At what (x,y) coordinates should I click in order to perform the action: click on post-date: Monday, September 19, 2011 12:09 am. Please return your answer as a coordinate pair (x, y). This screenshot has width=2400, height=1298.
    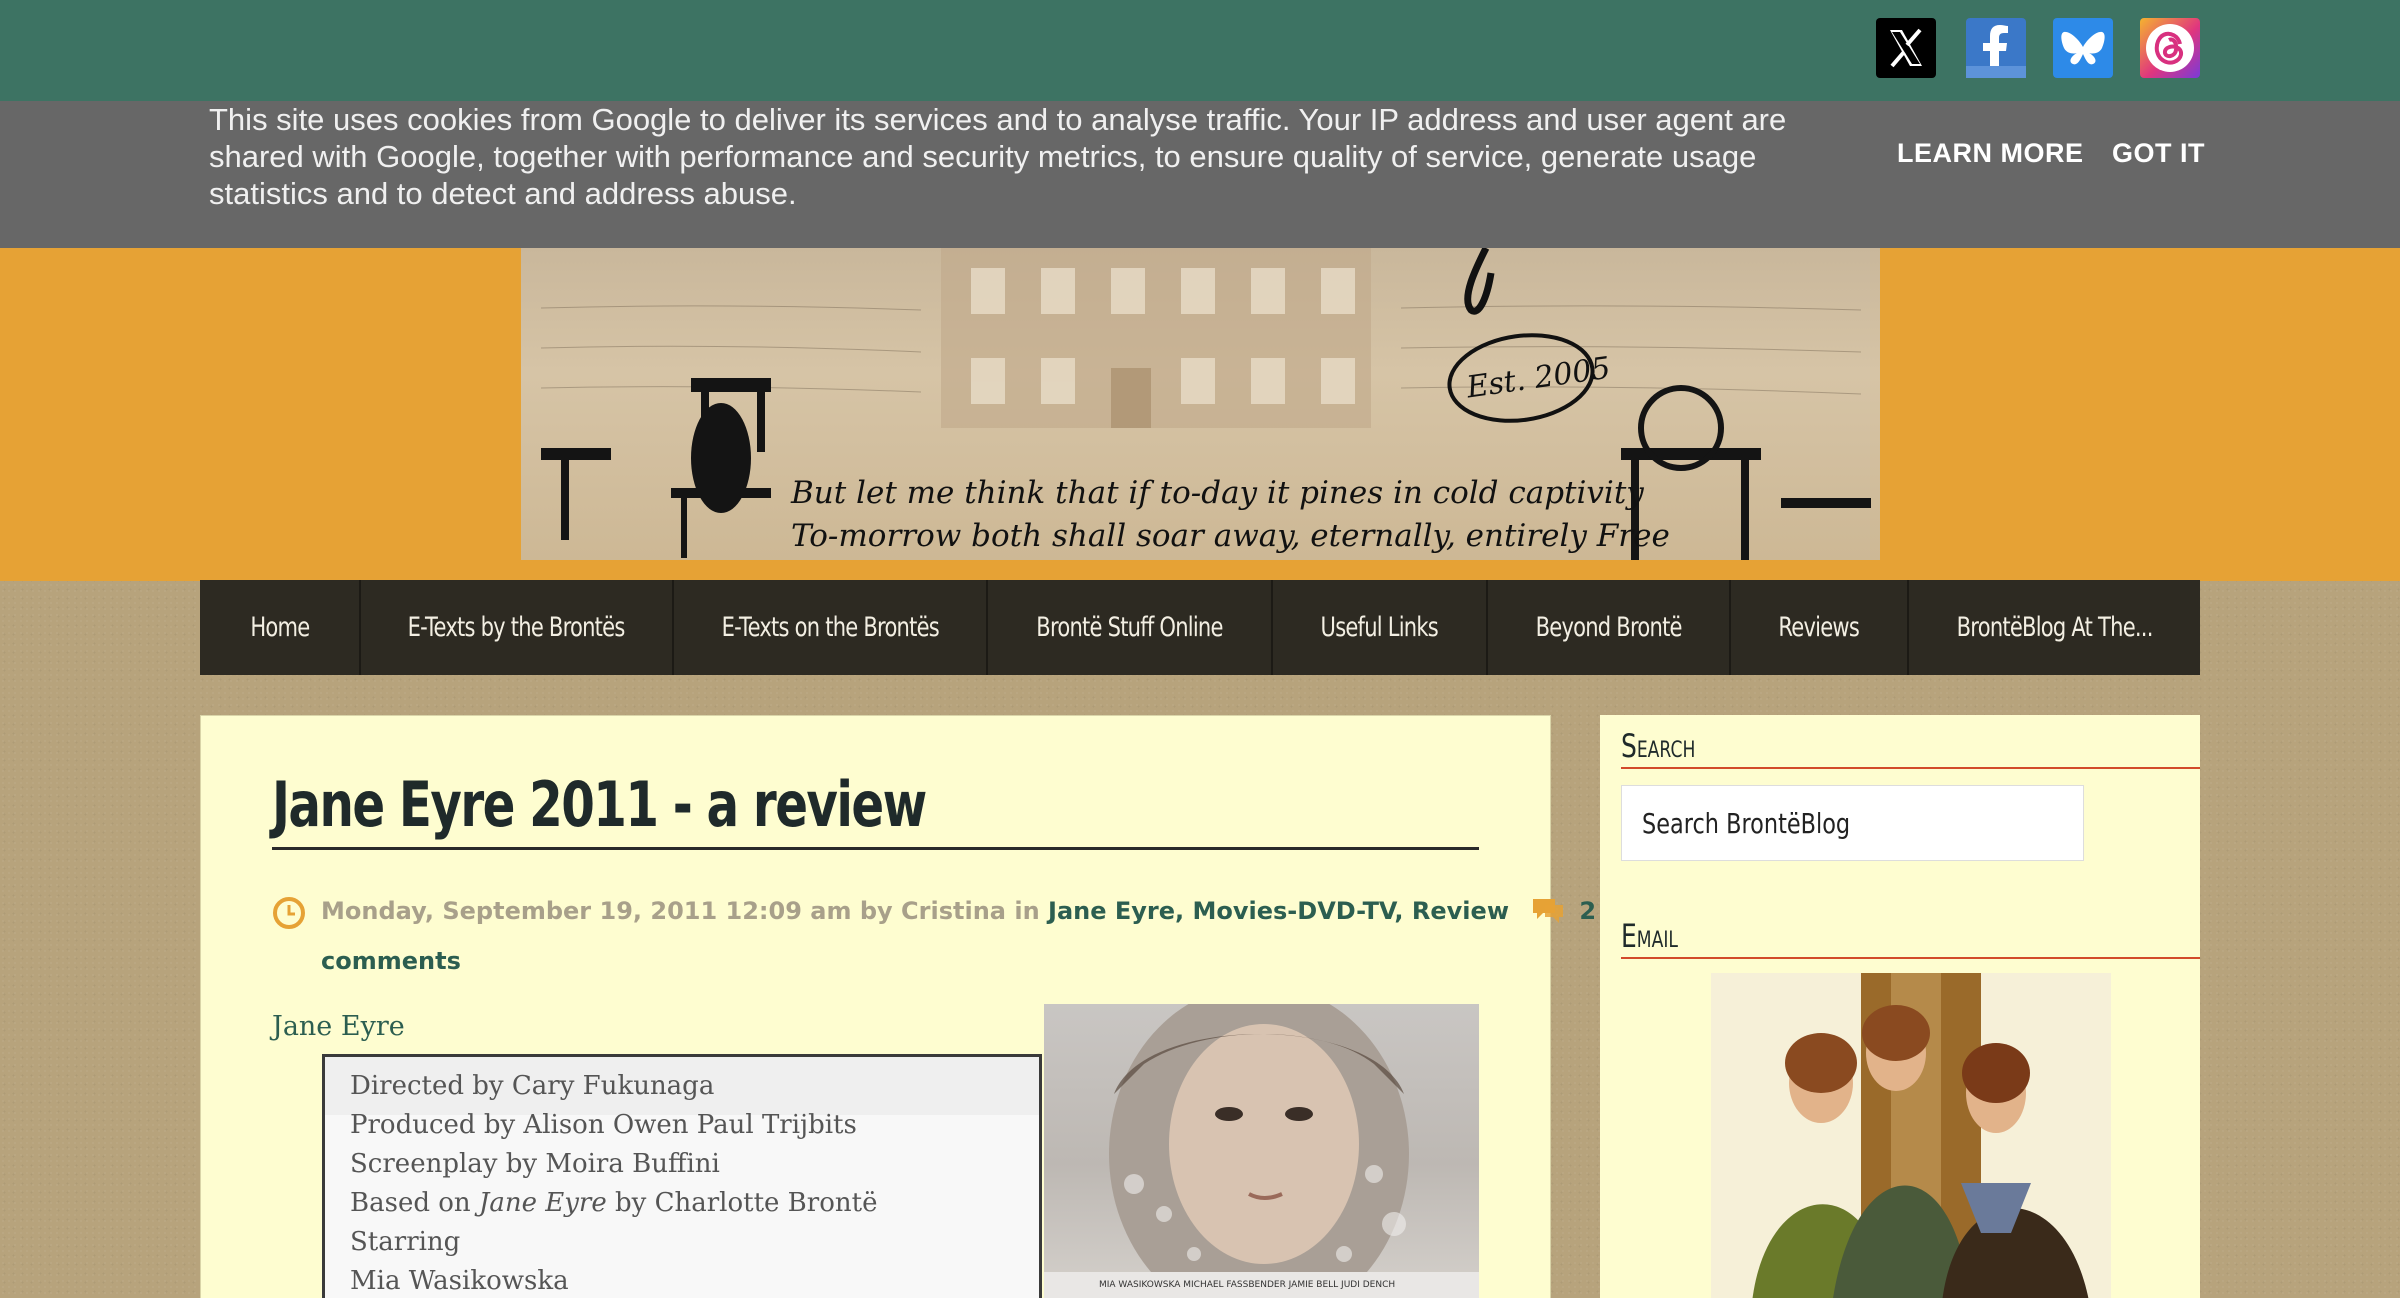
    Looking at the image, I should click on (586, 911).